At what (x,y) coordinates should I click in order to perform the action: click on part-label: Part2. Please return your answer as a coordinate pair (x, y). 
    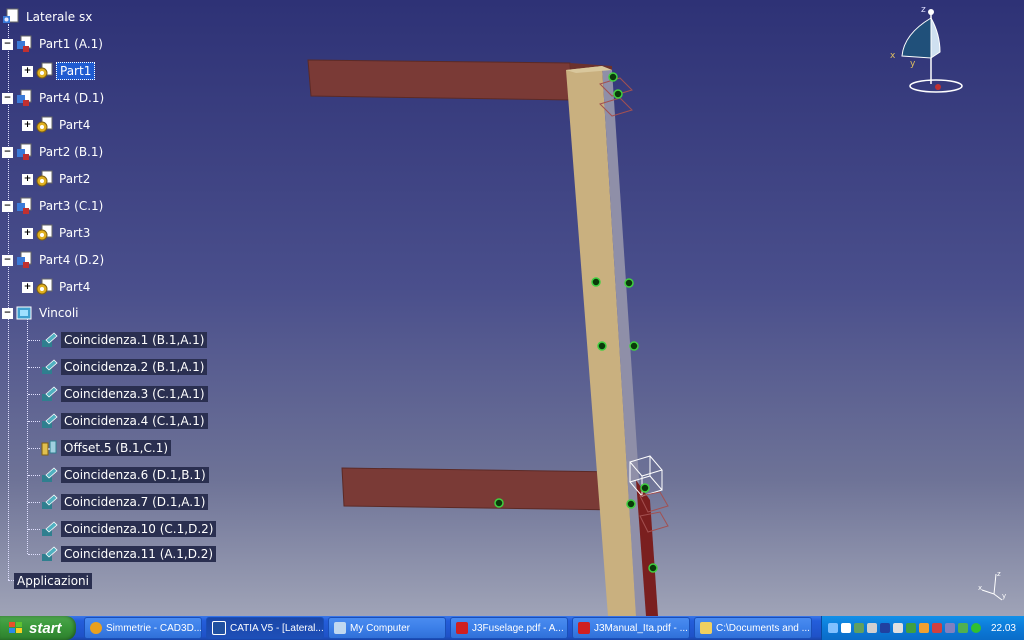
    Looking at the image, I should click on (75, 179).